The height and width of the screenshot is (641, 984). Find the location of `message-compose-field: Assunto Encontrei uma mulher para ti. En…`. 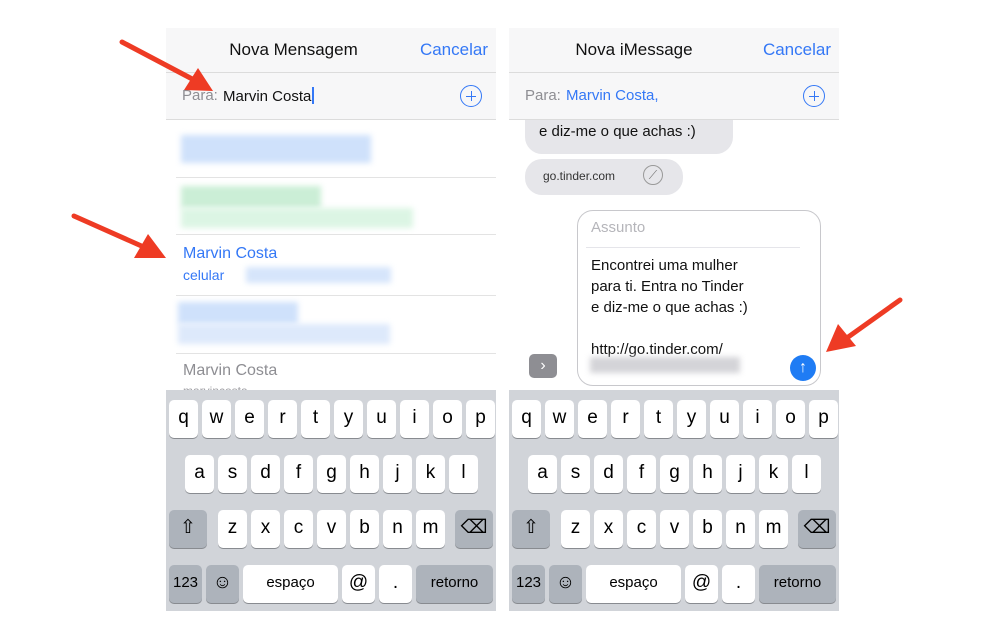

message-compose-field: Assunto Encontrei uma mulher para ti. En… is located at coordinates (699, 298).